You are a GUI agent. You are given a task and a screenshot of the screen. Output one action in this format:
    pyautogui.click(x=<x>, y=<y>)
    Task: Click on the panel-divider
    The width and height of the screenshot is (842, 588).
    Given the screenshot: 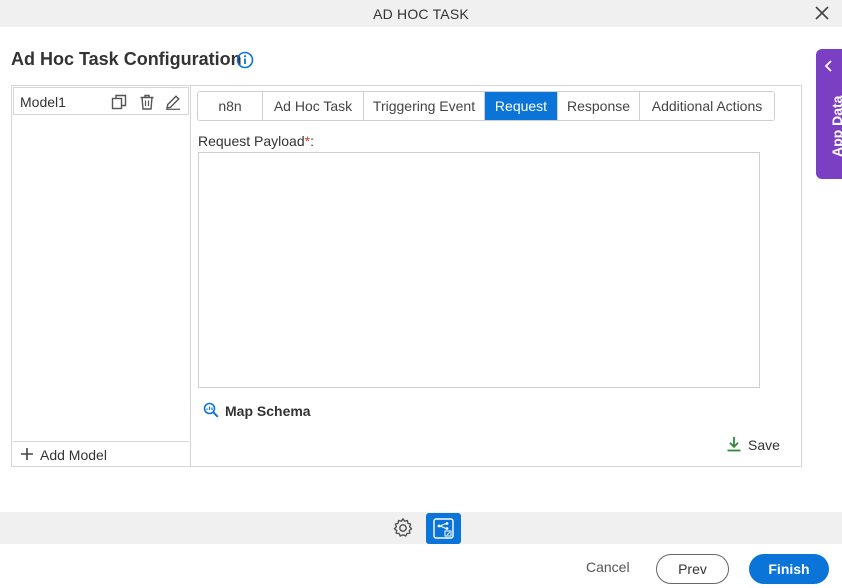 What is the action you would take?
    pyautogui.click(x=190, y=276)
    